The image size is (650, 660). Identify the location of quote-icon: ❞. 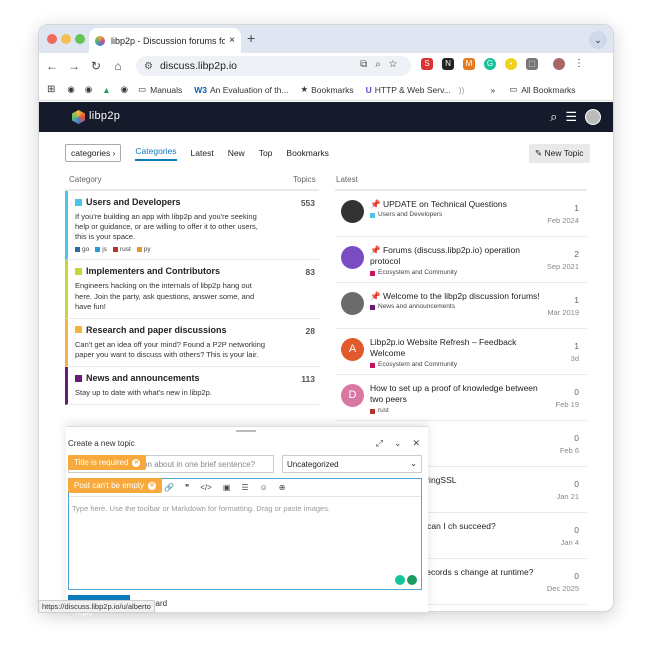
(187, 487).